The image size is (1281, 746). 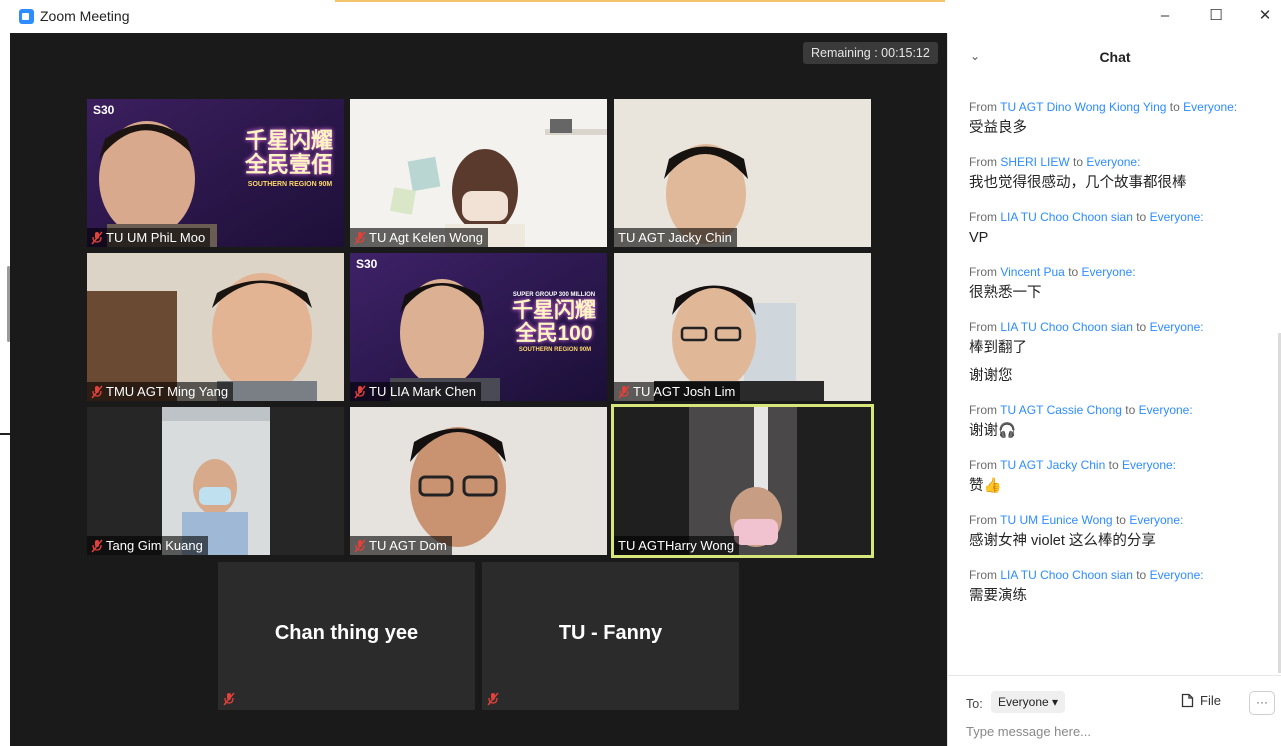 I want to click on more-options-button: ···, so click(x=1262, y=703).